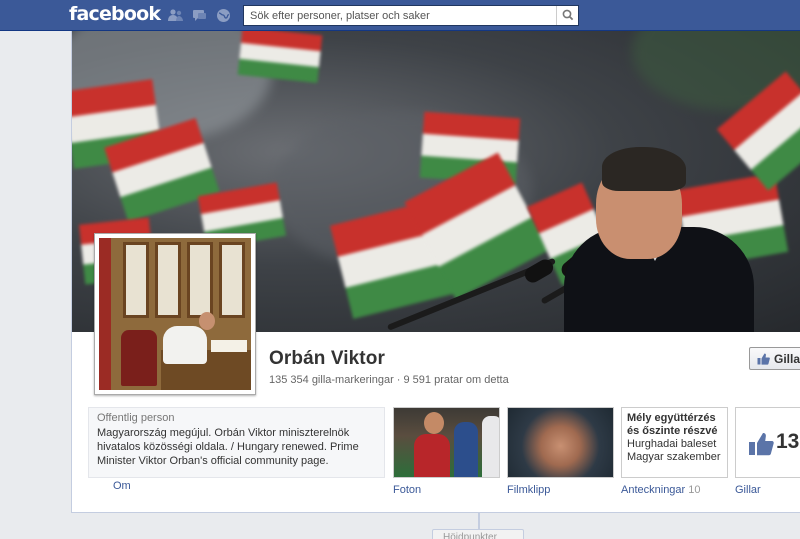 Image resolution: width=800 pixels, height=539 pixels. What do you see at coordinates (199, 15) in the screenshot?
I see `messages-icon` at bounding box center [199, 15].